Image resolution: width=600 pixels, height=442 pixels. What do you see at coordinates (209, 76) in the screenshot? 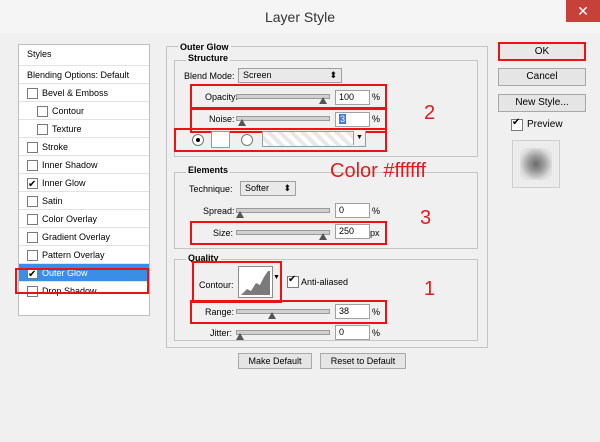
I see `blend-mode-label: Blend Mode:` at bounding box center [209, 76].